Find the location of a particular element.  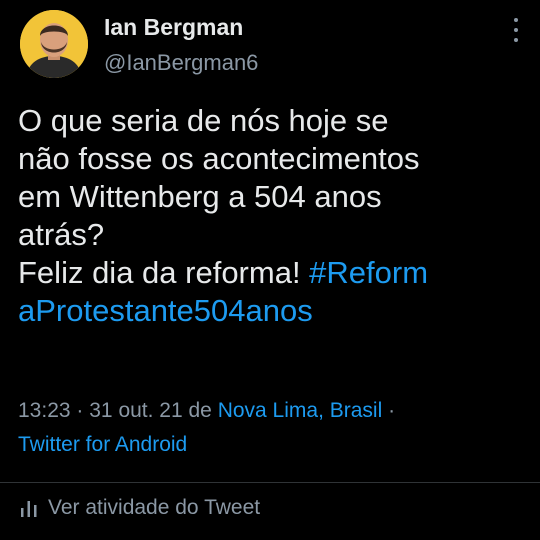

more-options-icon is located at coordinates (516, 30).